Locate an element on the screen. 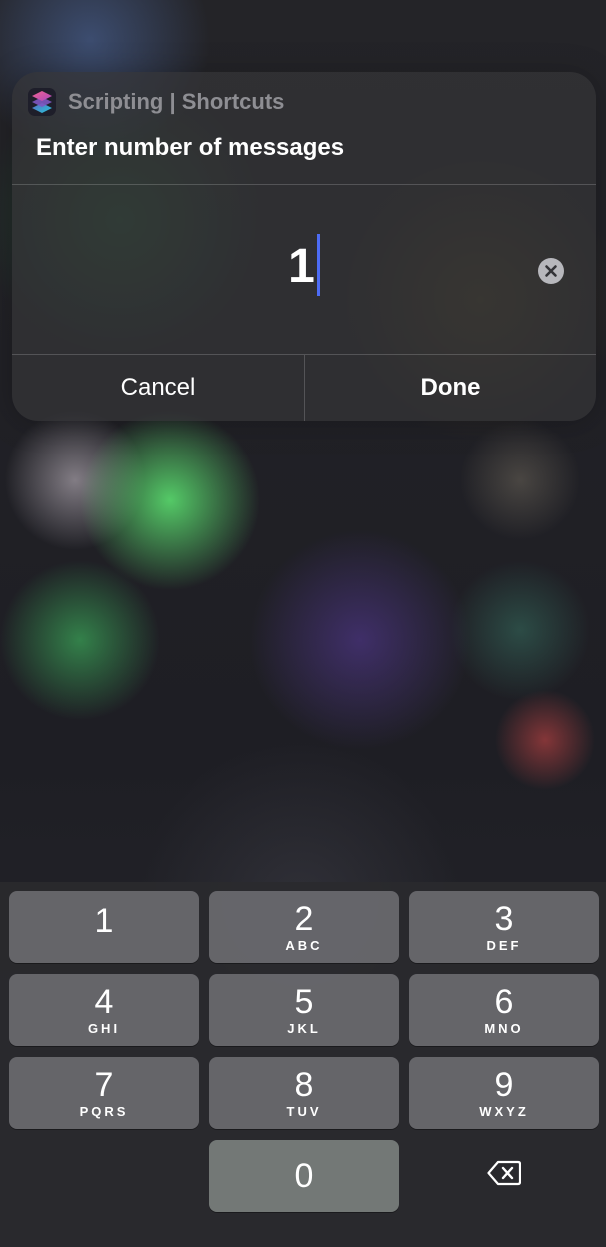 The height and width of the screenshot is (1247, 606). input-value: 1 is located at coordinates (301, 266).